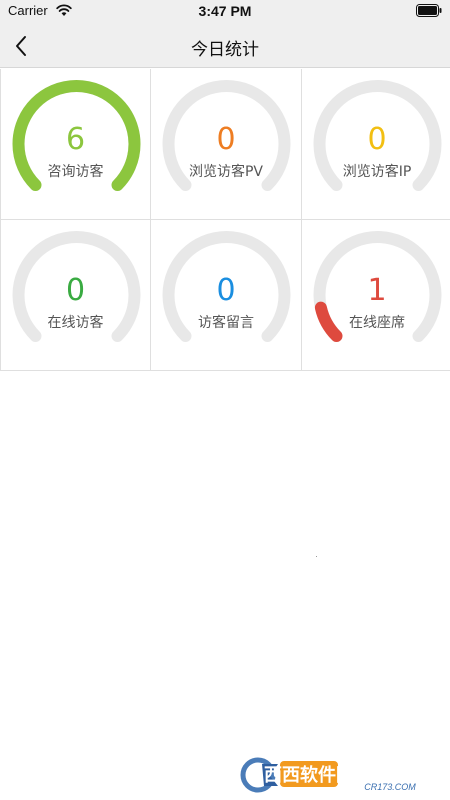  I want to click on stat-card-online-visitors: 0 在线访客, so click(75, 295).